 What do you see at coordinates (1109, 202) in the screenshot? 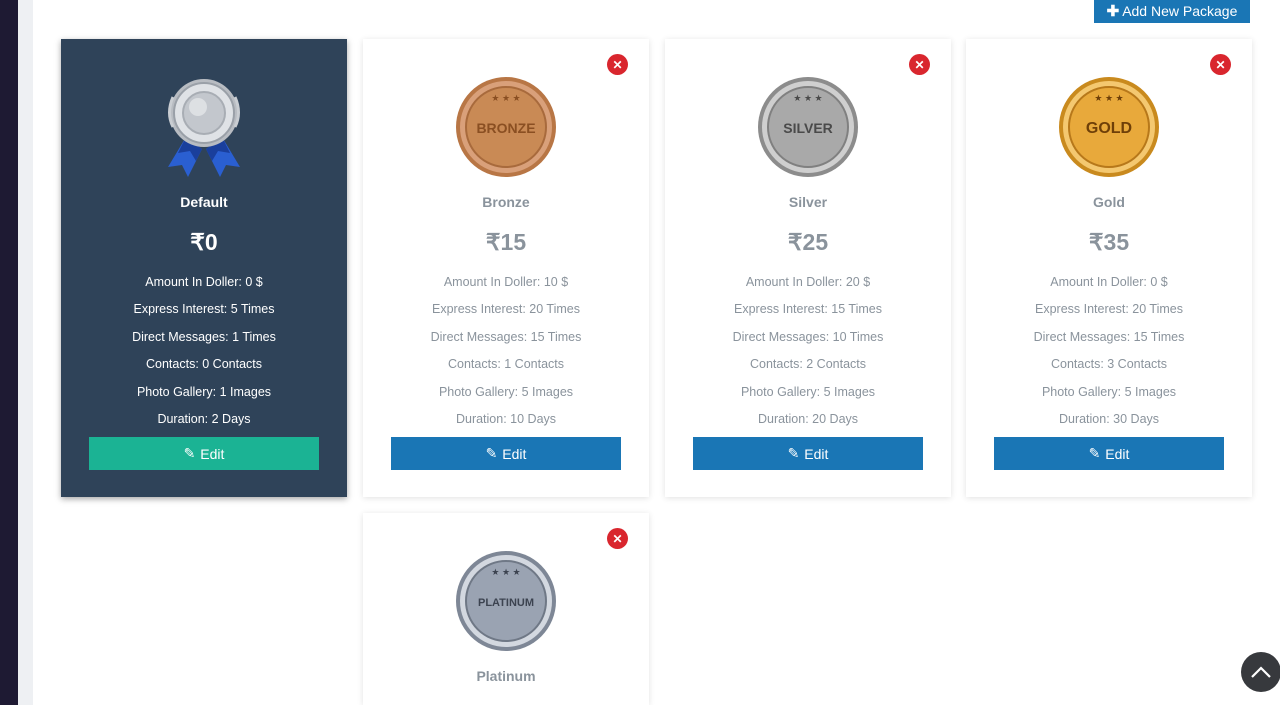
I see `package-name: Gold` at bounding box center [1109, 202].